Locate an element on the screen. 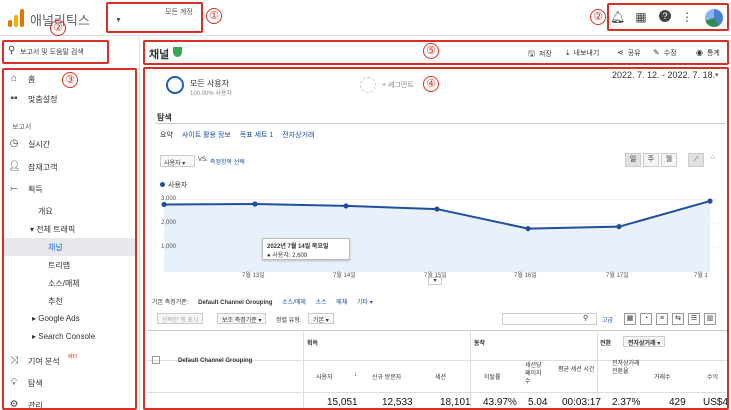 Image resolution: width=731 pixels, height=410 pixels. sidebar-item-label: 홈 is located at coordinates (32, 79).